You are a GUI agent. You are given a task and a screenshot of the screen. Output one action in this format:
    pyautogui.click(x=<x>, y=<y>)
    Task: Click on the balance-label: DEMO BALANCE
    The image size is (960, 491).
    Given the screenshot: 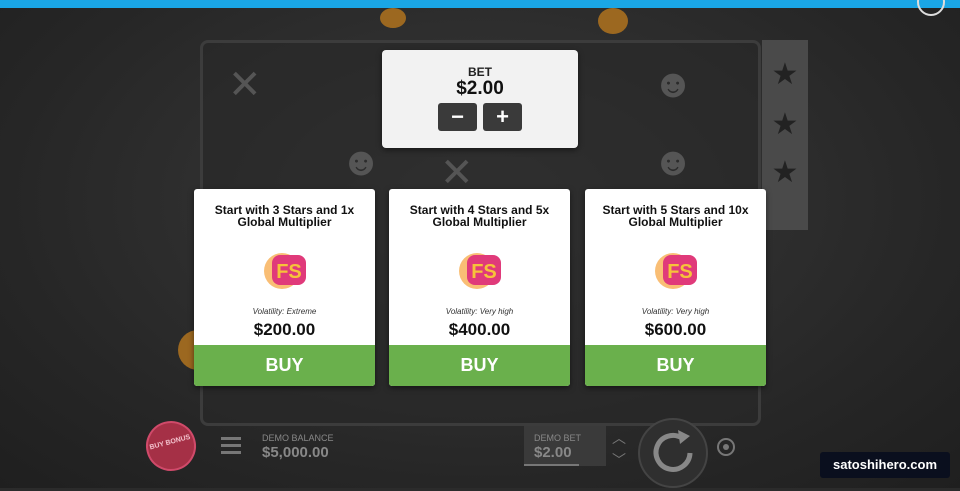 What is the action you would take?
    pyautogui.click(x=298, y=438)
    